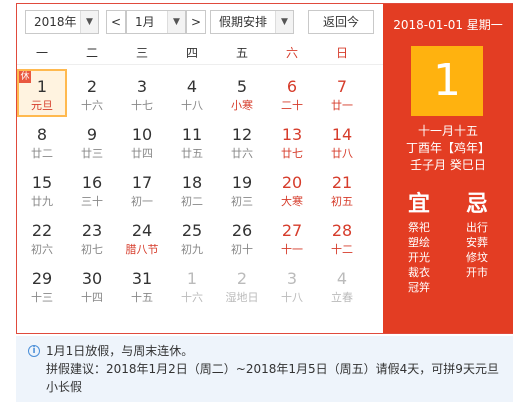 Image resolution: width=527 pixels, height=402 pixels. I want to click on day-cell: 29 十三, so click(42, 285).